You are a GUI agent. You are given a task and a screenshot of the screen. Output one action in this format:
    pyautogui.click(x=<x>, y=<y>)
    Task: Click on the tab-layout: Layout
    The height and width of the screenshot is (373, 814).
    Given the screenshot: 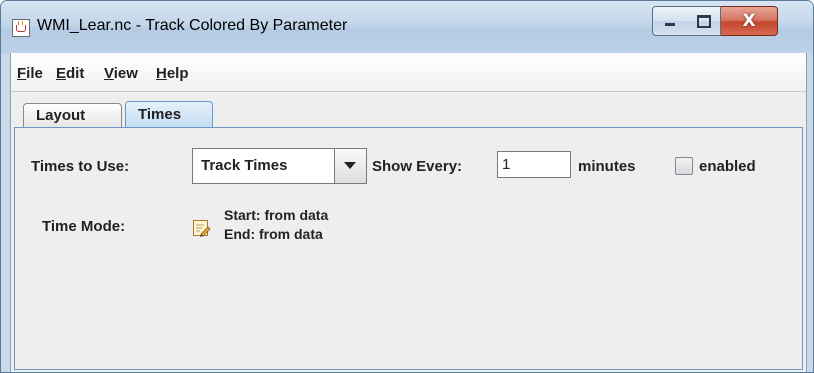 What is the action you would take?
    pyautogui.click(x=72, y=115)
    